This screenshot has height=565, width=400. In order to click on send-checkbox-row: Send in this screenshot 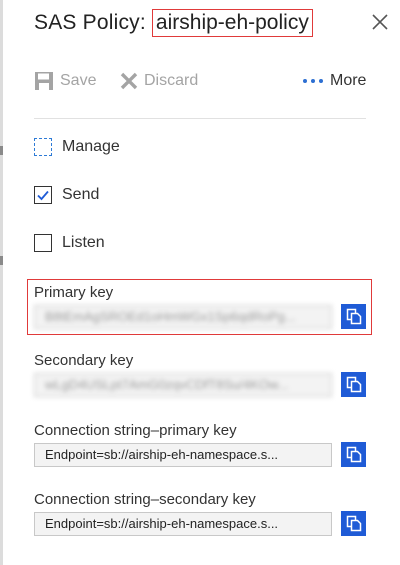, I will do `click(66, 195)`.